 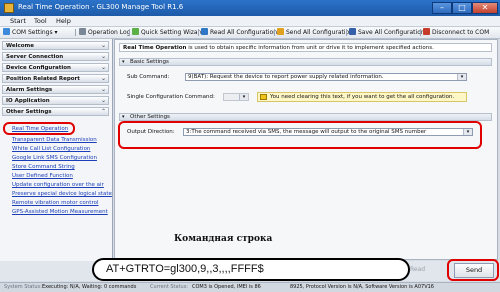 What do you see at coordinates (23, 287) in the screenshot?
I see `system-status-label: System Status:` at bounding box center [23, 287].